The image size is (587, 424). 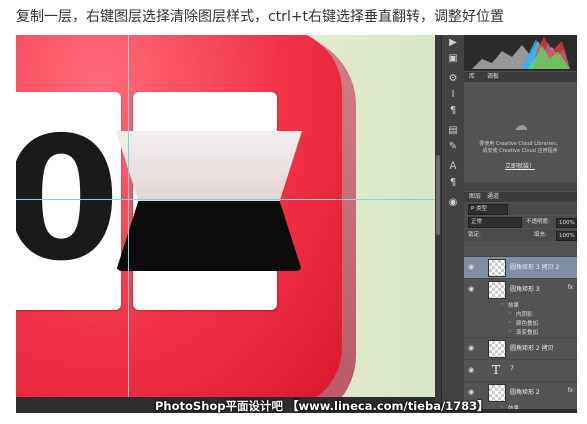 I want to click on layer-name: 圆角矩形 3 拷贝 2, so click(x=535, y=267).